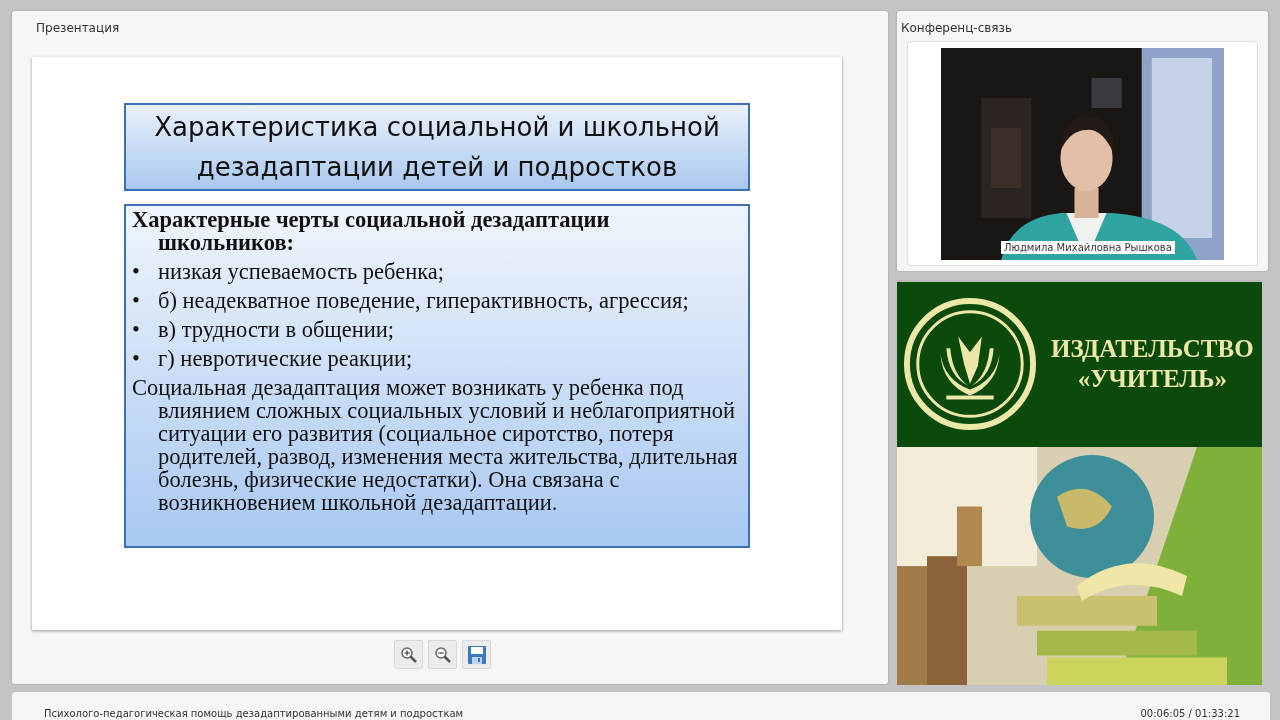  I want to click on zoom-out-button, so click(442, 654).